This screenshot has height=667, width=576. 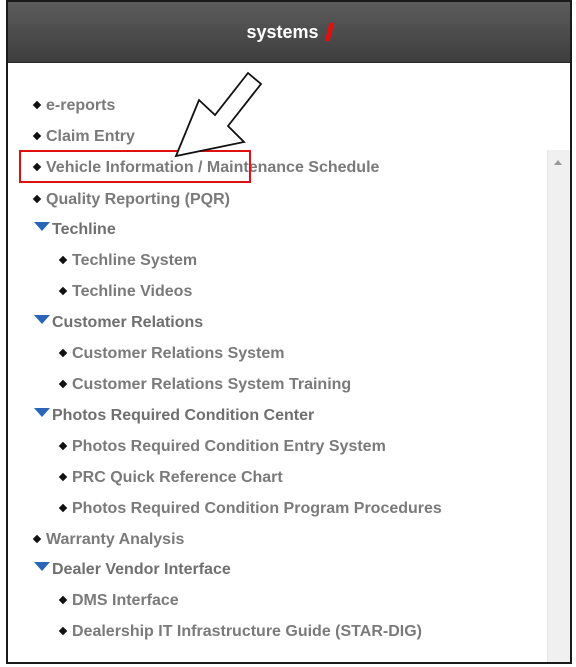 What do you see at coordinates (83, 137) in the screenshot?
I see `menu-item-claim-entry: Claim Entry` at bounding box center [83, 137].